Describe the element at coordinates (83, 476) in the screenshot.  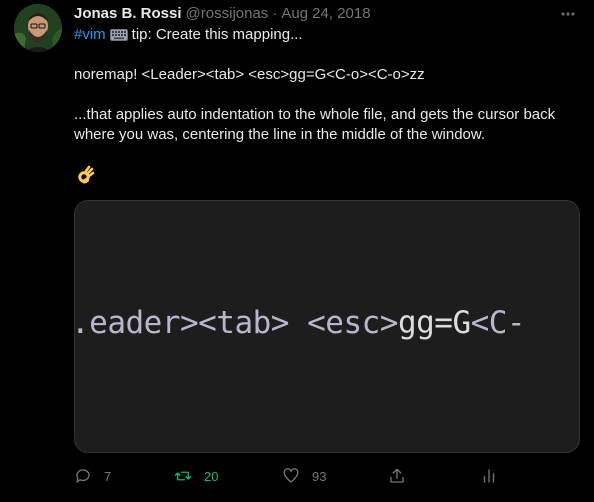
I see `reply-icon` at that location.